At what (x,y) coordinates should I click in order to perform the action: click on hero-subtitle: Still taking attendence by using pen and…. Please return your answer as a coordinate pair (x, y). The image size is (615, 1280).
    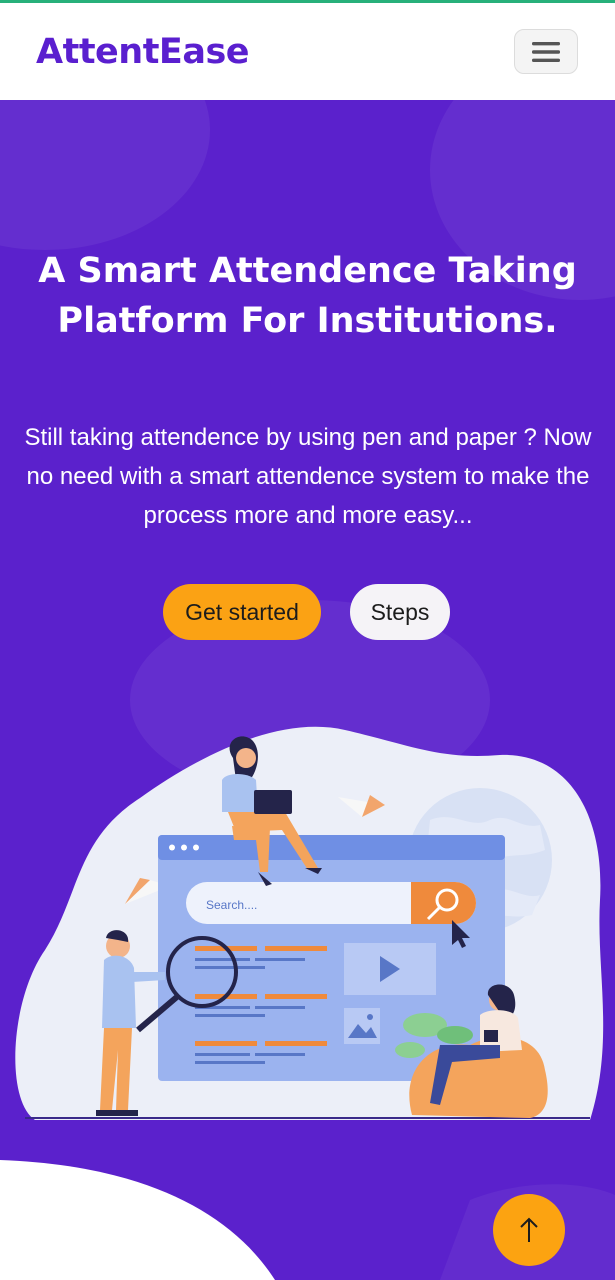
    Looking at the image, I should click on (308, 476).